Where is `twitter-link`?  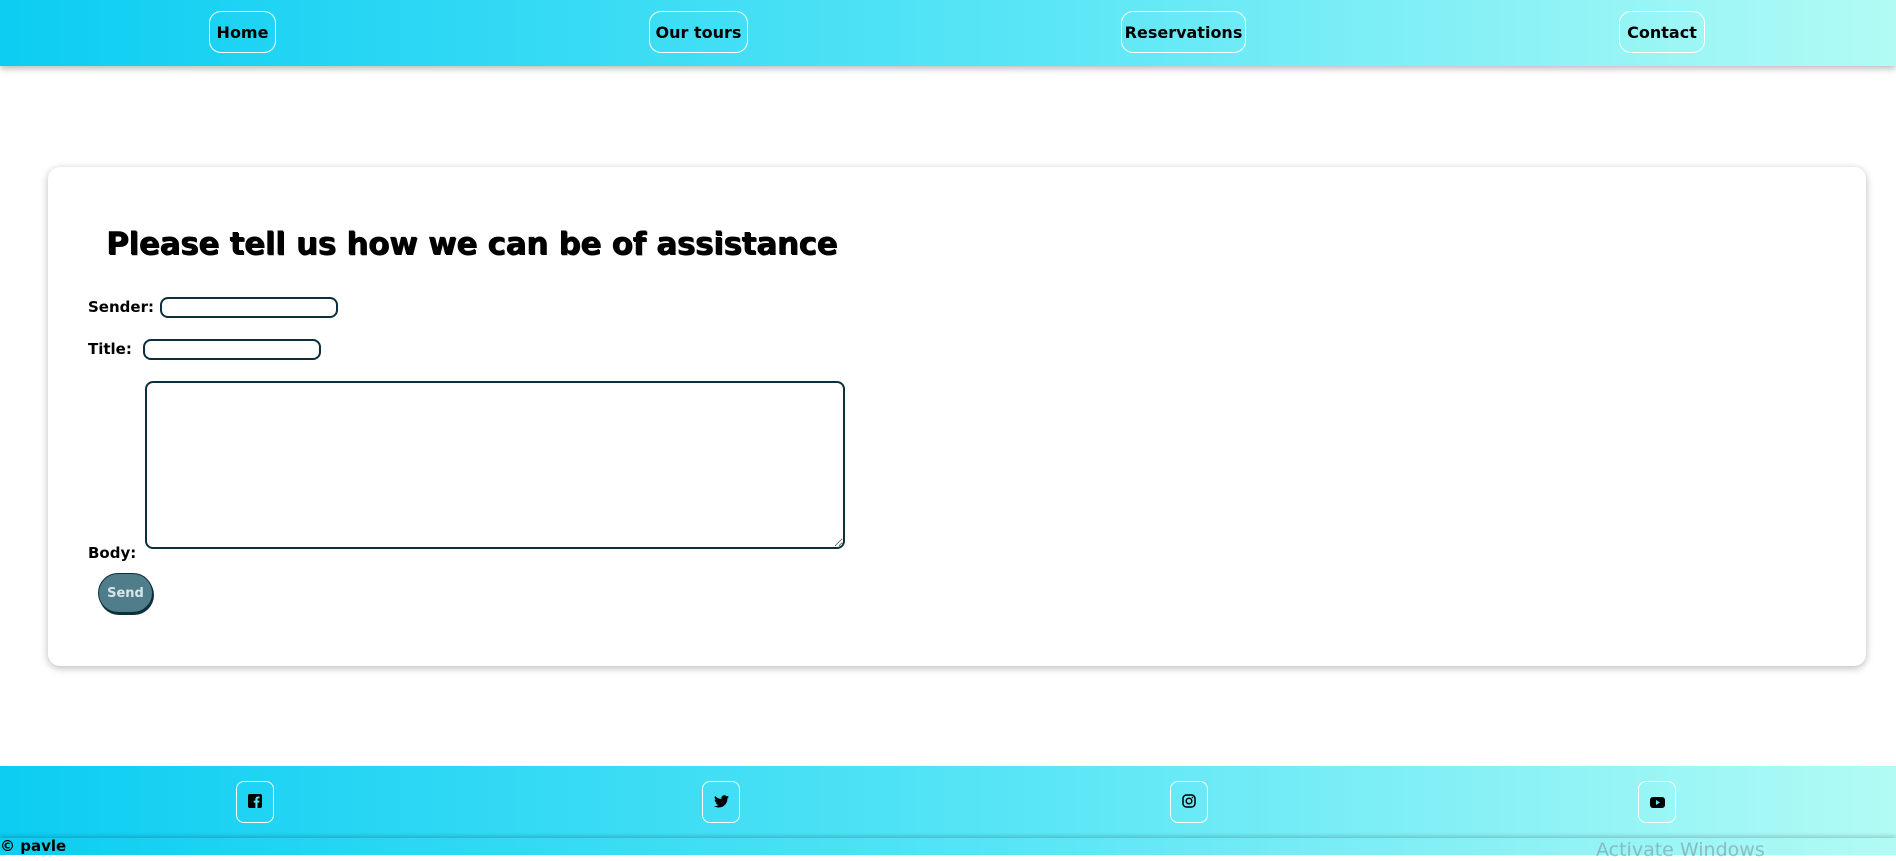 twitter-link is located at coordinates (721, 802).